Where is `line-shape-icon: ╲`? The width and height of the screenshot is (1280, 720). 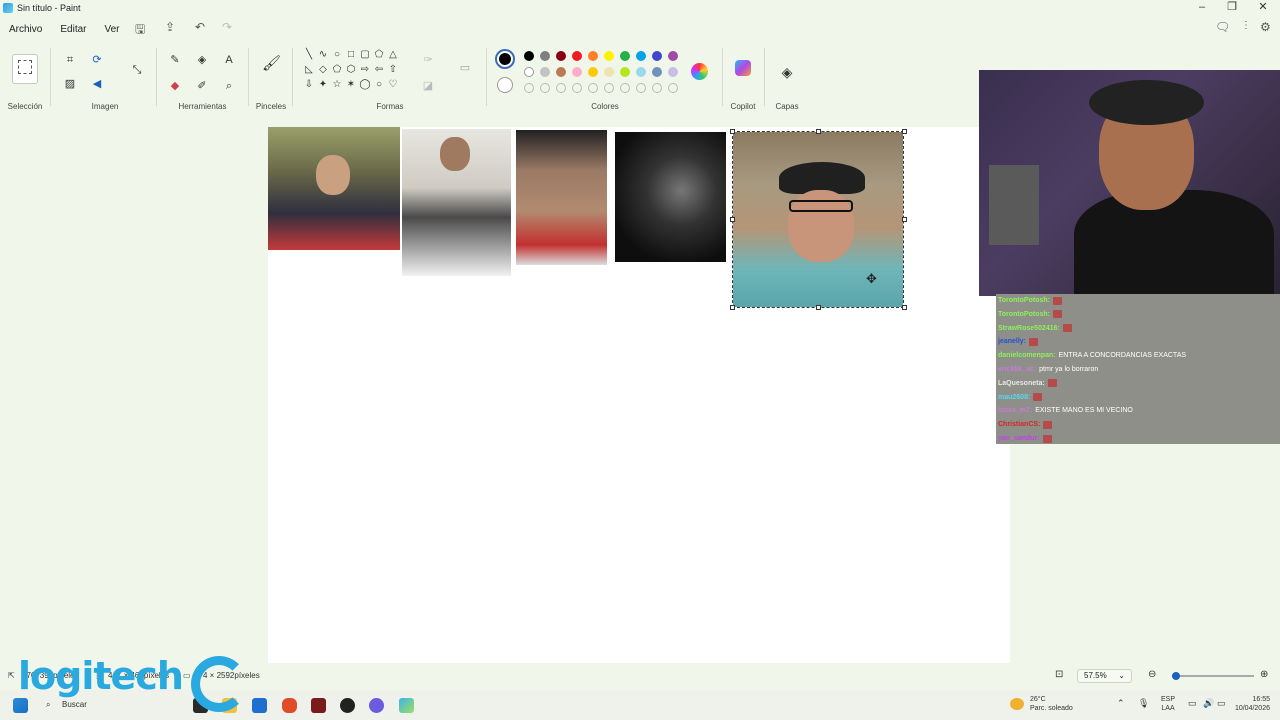 line-shape-icon: ╲ is located at coordinates (309, 55).